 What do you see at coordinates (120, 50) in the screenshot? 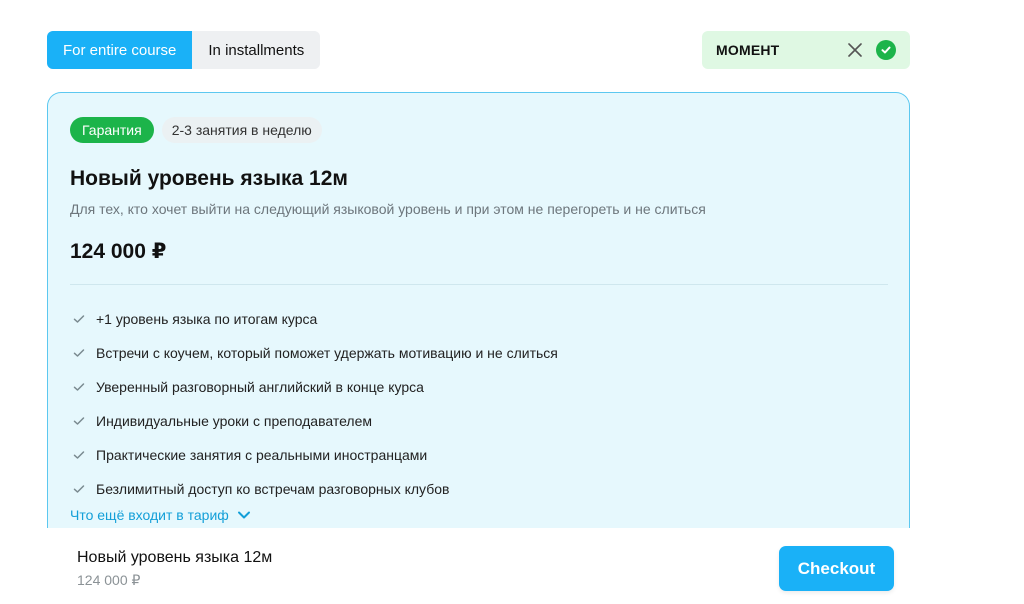
I see `tab-entire-course: For entire course` at bounding box center [120, 50].